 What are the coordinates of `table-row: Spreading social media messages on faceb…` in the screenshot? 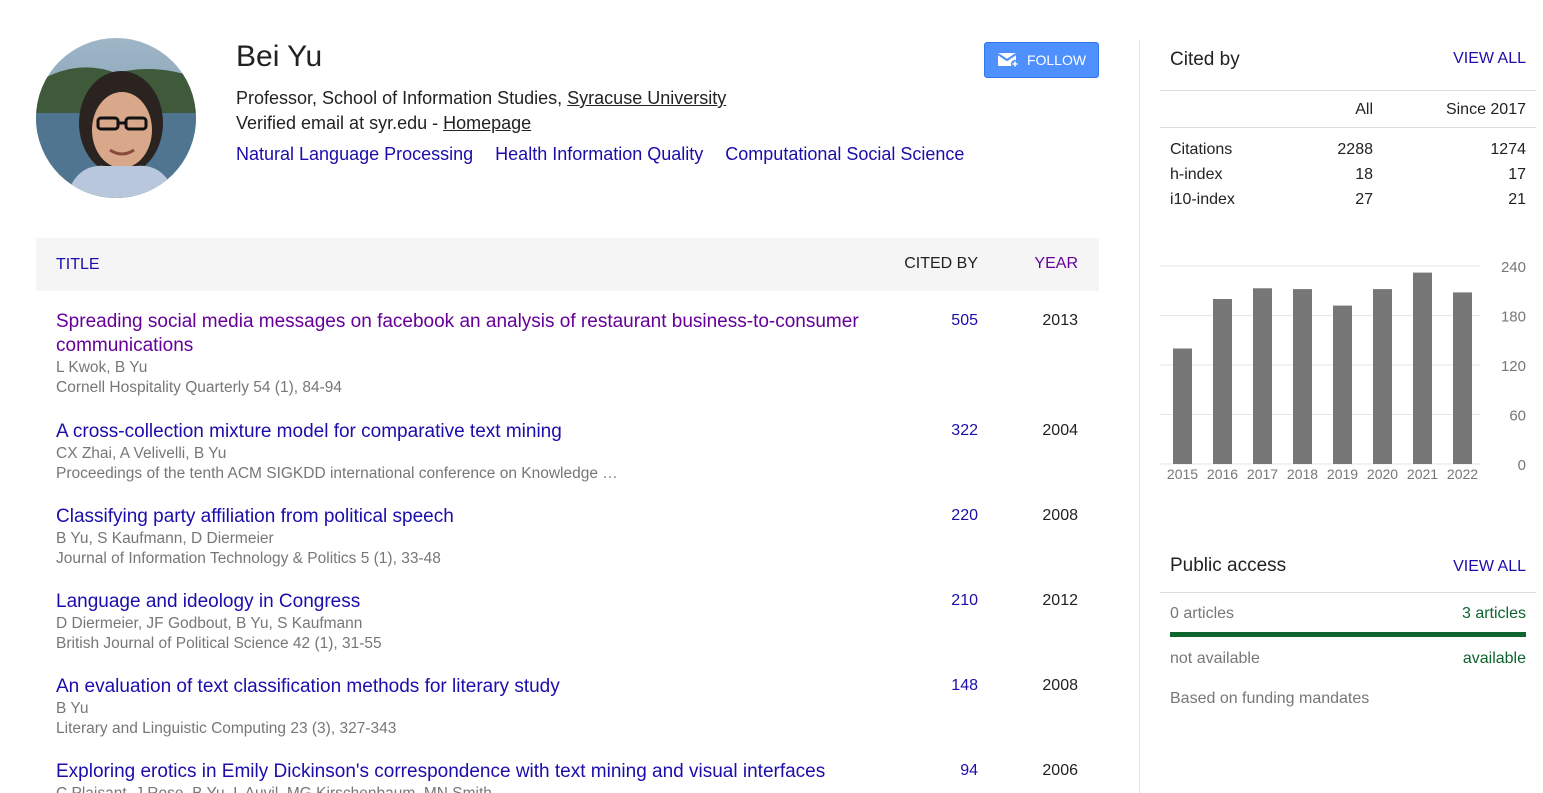 It's located at (577, 354).